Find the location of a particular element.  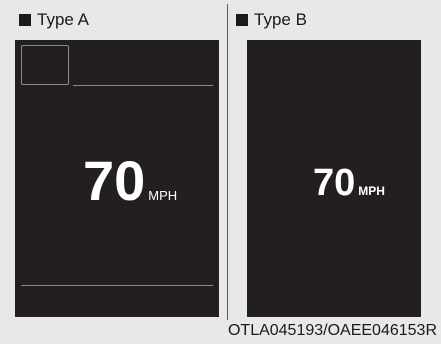

type-b-speed-readout: 70 MPH is located at coordinates (349, 183).